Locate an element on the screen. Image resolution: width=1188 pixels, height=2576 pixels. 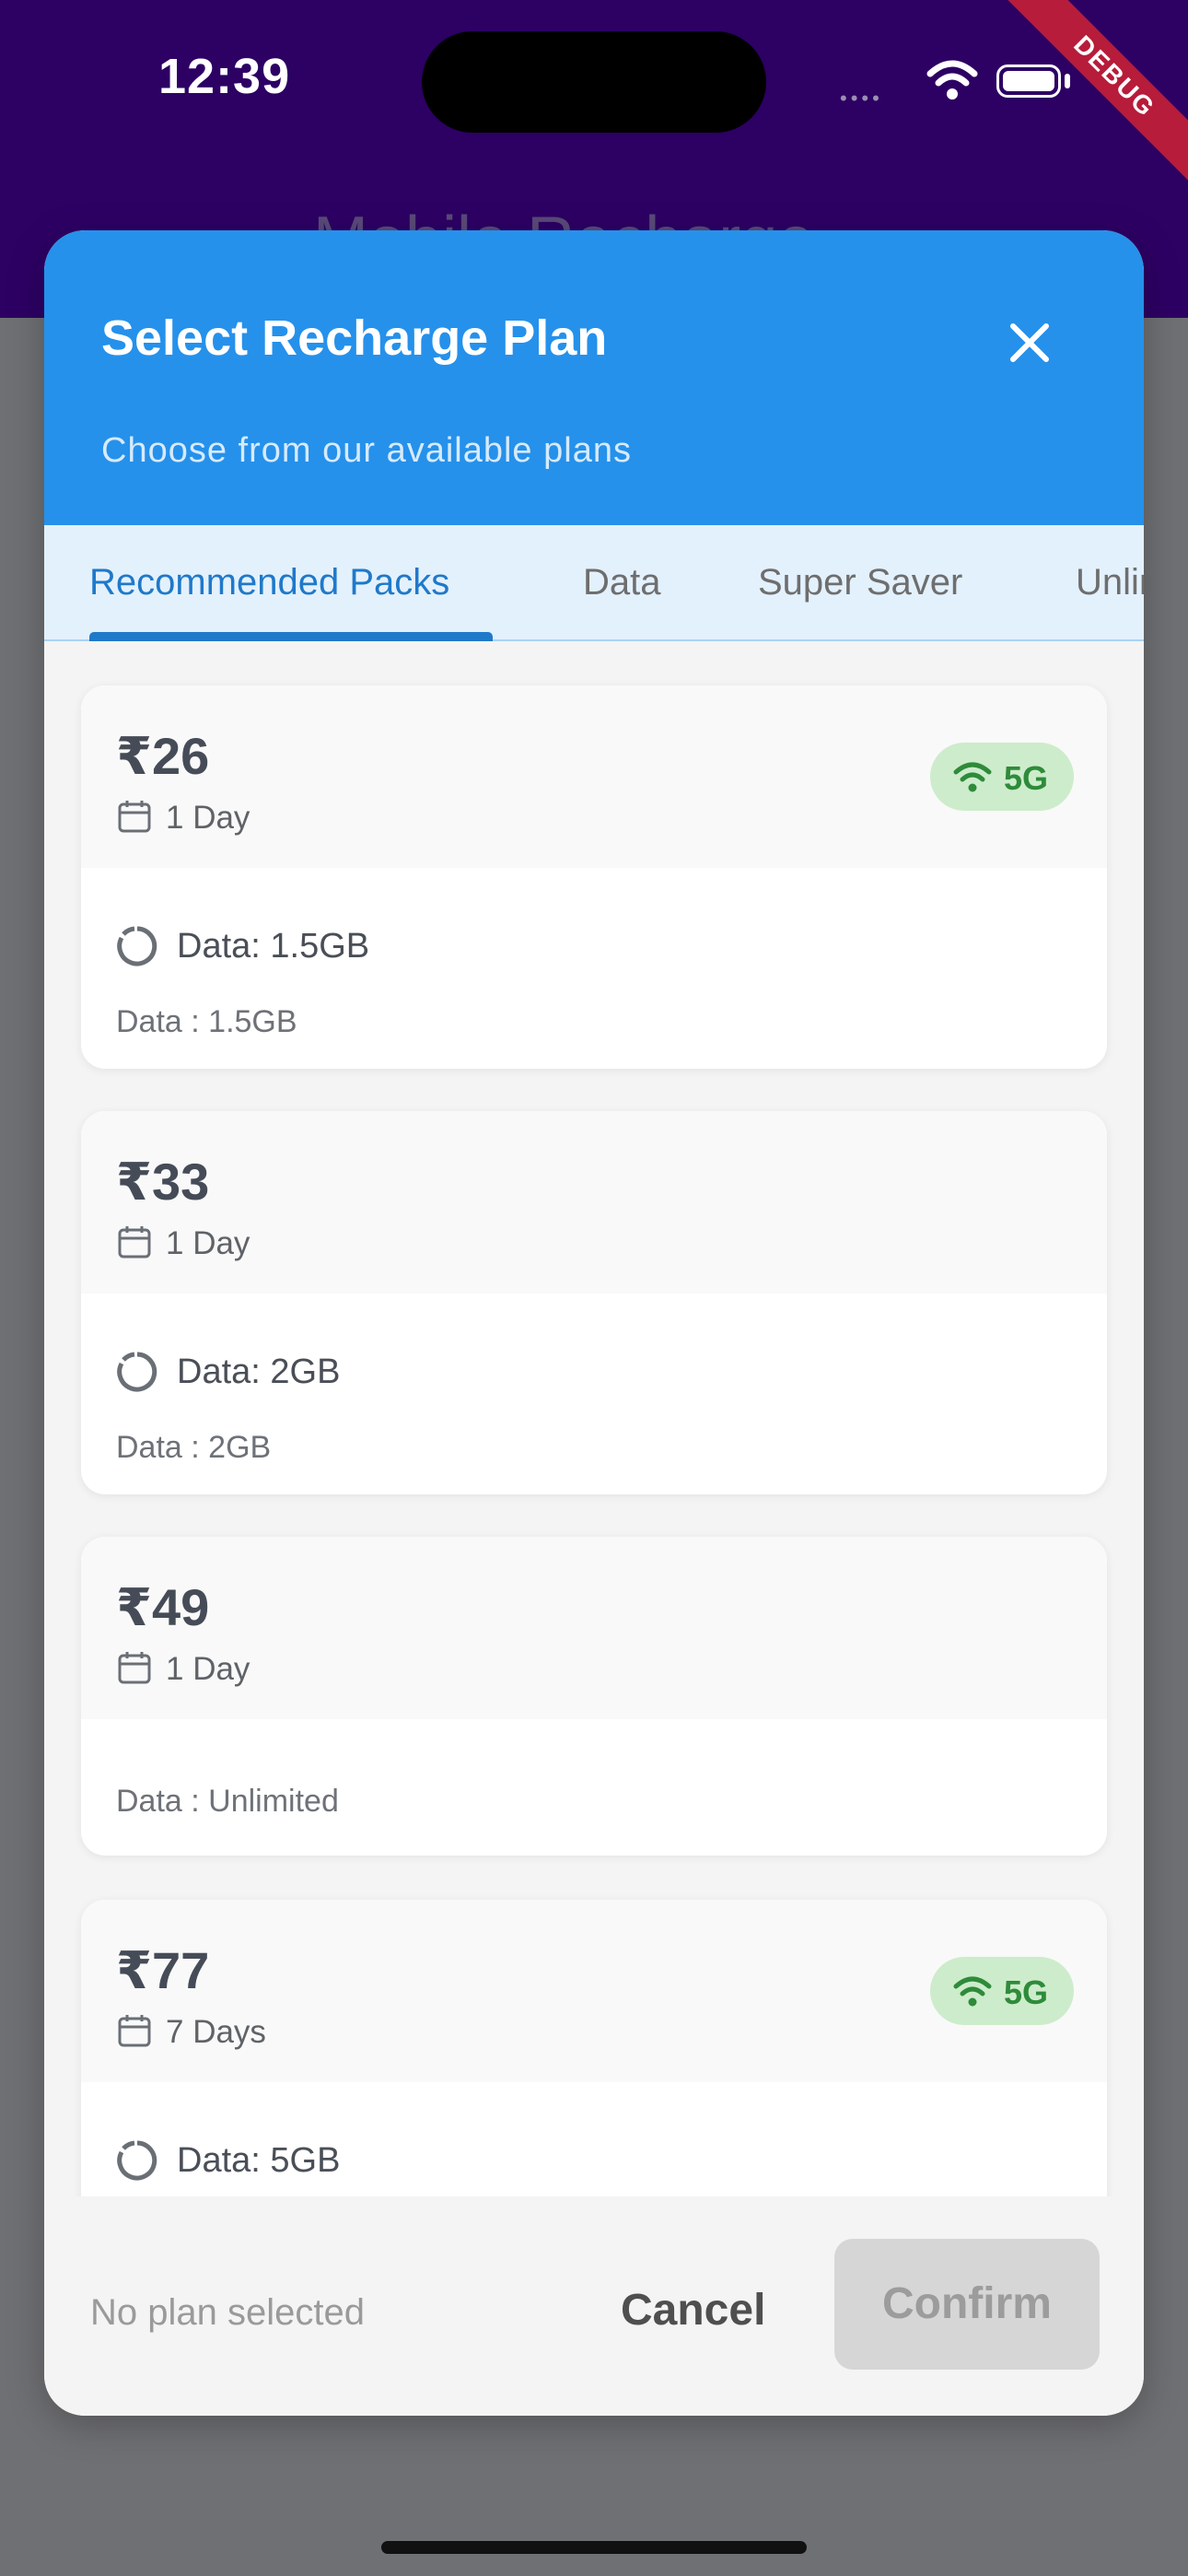
confirm-button: Confirm is located at coordinates (967, 2304).